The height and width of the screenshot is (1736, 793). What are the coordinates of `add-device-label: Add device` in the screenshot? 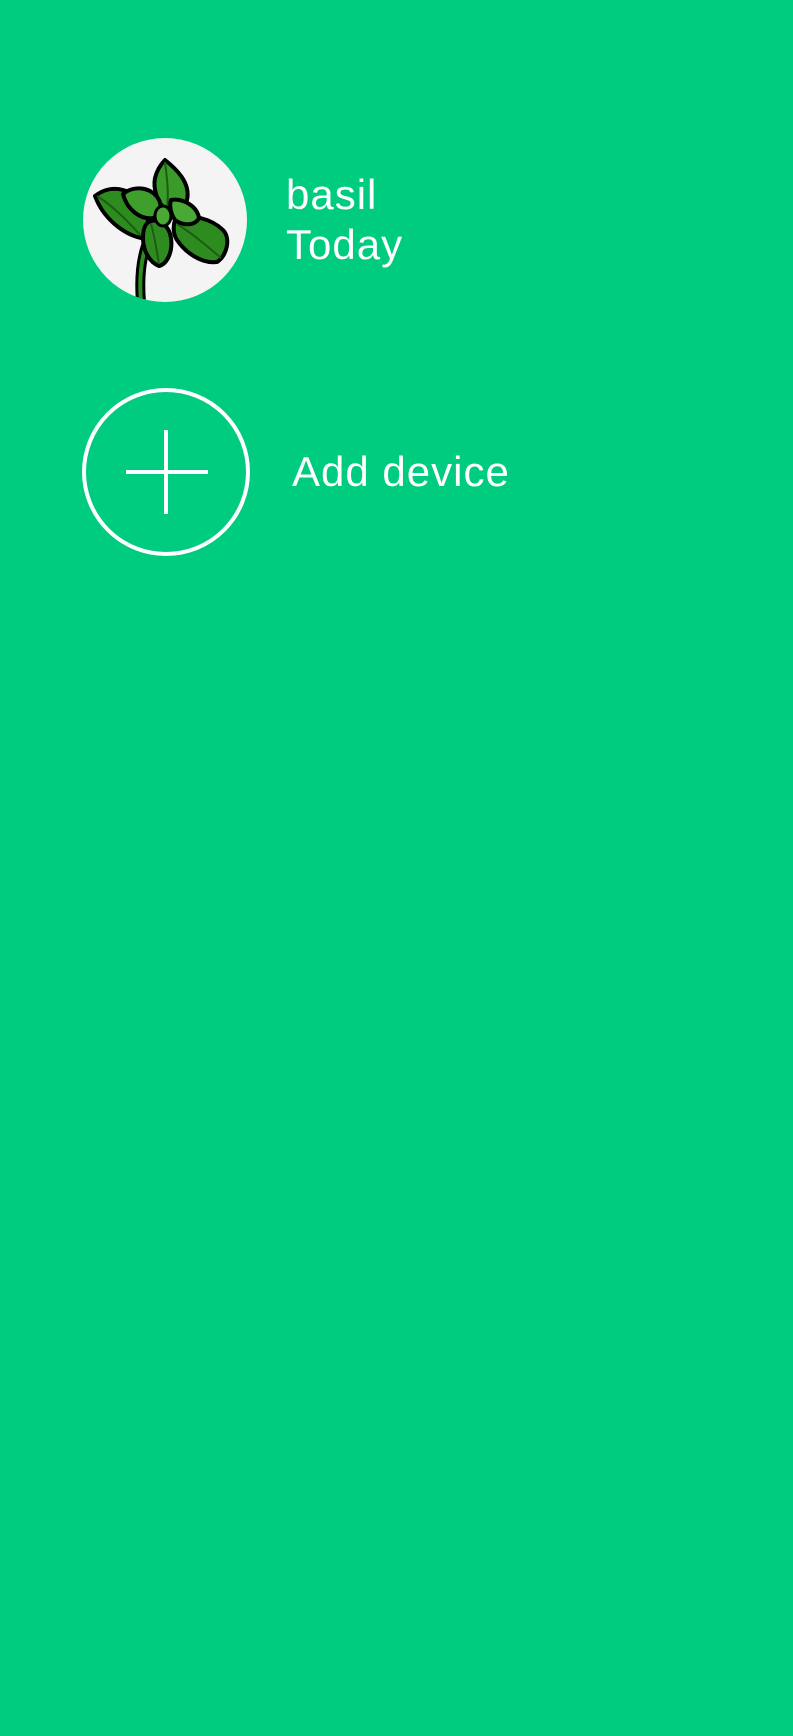 It's located at (401, 471).